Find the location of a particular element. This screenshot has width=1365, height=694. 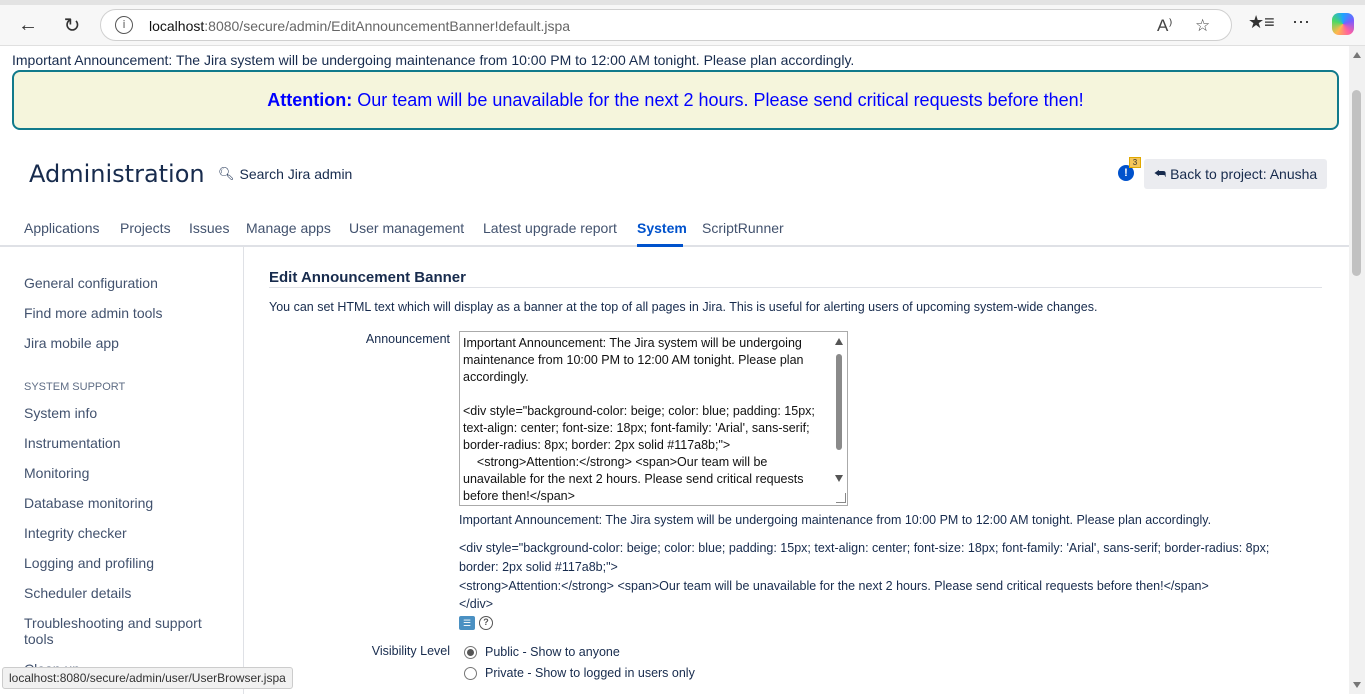

back-to-project-label: Back to project: Anusha is located at coordinates (1244, 174).